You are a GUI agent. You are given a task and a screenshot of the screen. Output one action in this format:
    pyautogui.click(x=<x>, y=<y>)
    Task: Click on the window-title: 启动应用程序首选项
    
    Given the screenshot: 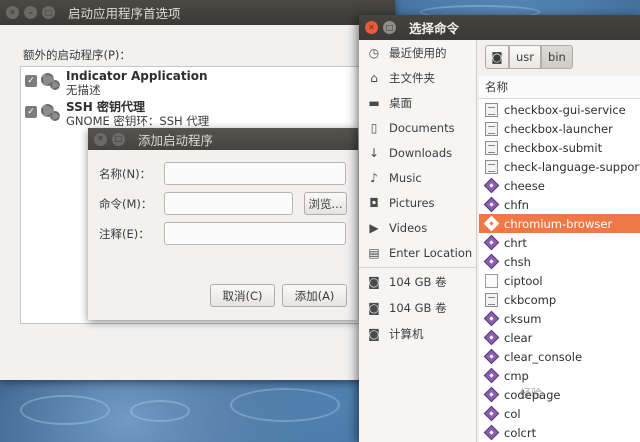 What is the action you would take?
    pyautogui.click(x=124, y=13)
    